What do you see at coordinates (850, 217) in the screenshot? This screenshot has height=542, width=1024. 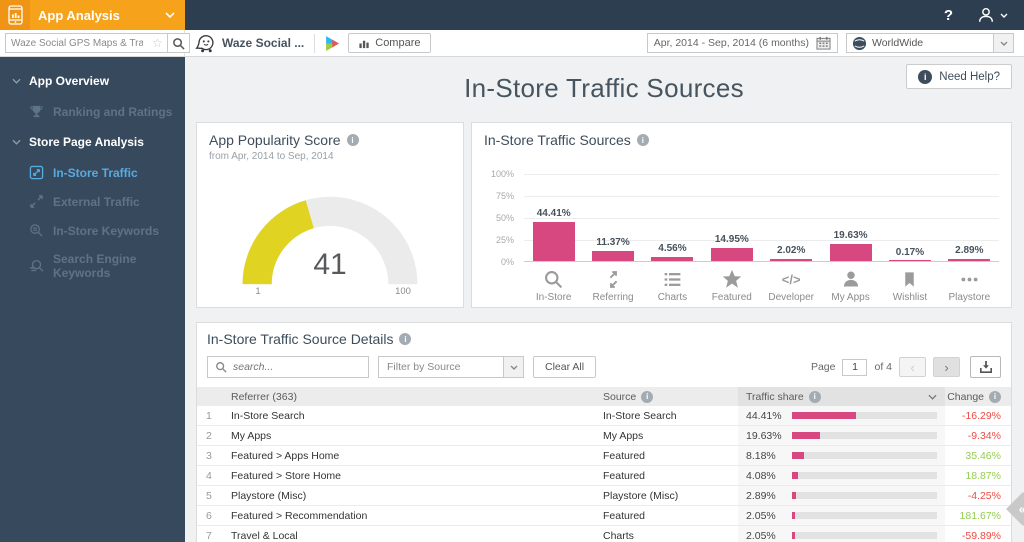 I see `bar-my-apps: 19.63%` at bounding box center [850, 217].